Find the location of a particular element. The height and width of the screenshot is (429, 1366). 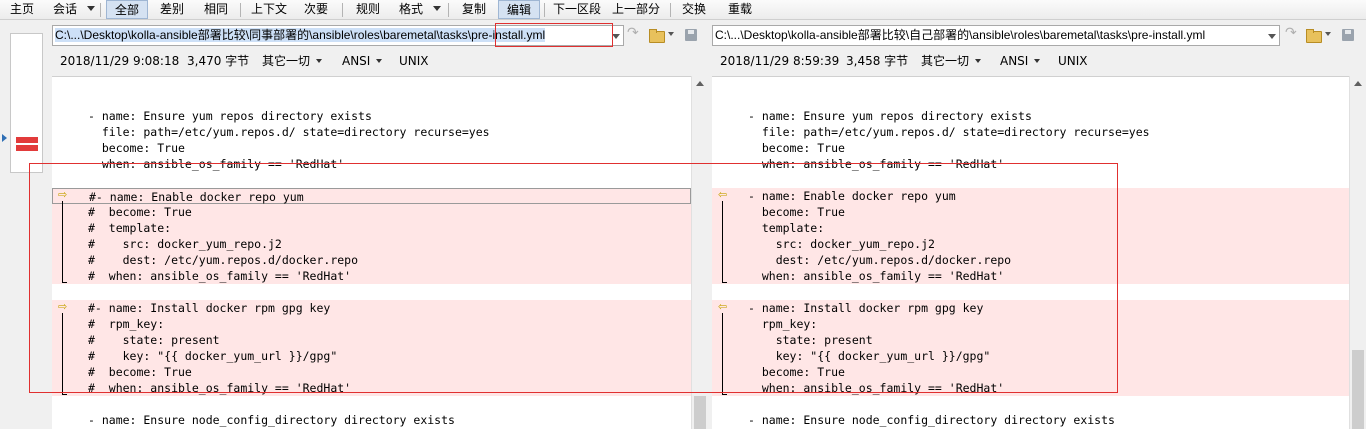

diff-block-bracket-end is located at coordinates (724, 394).